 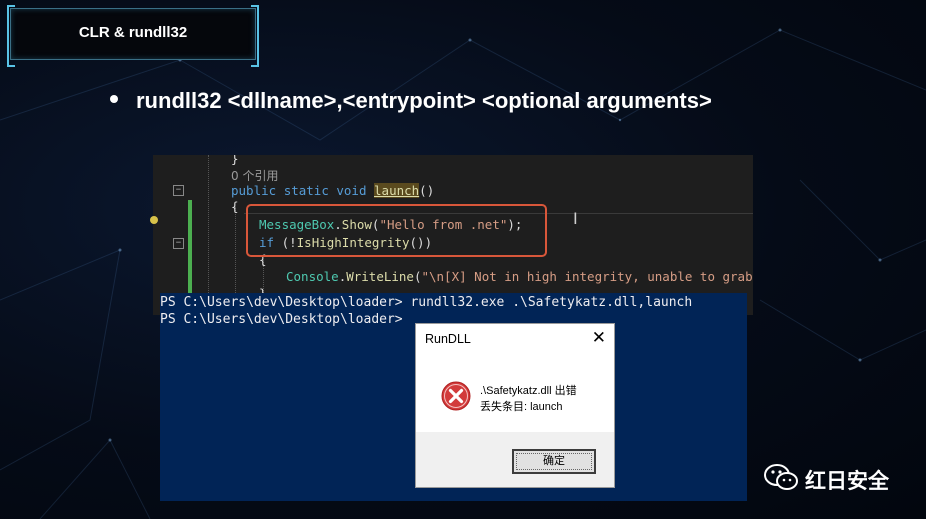 I want to click on slide-title-frame: CLR & rundll32, so click(x=133, y=36).